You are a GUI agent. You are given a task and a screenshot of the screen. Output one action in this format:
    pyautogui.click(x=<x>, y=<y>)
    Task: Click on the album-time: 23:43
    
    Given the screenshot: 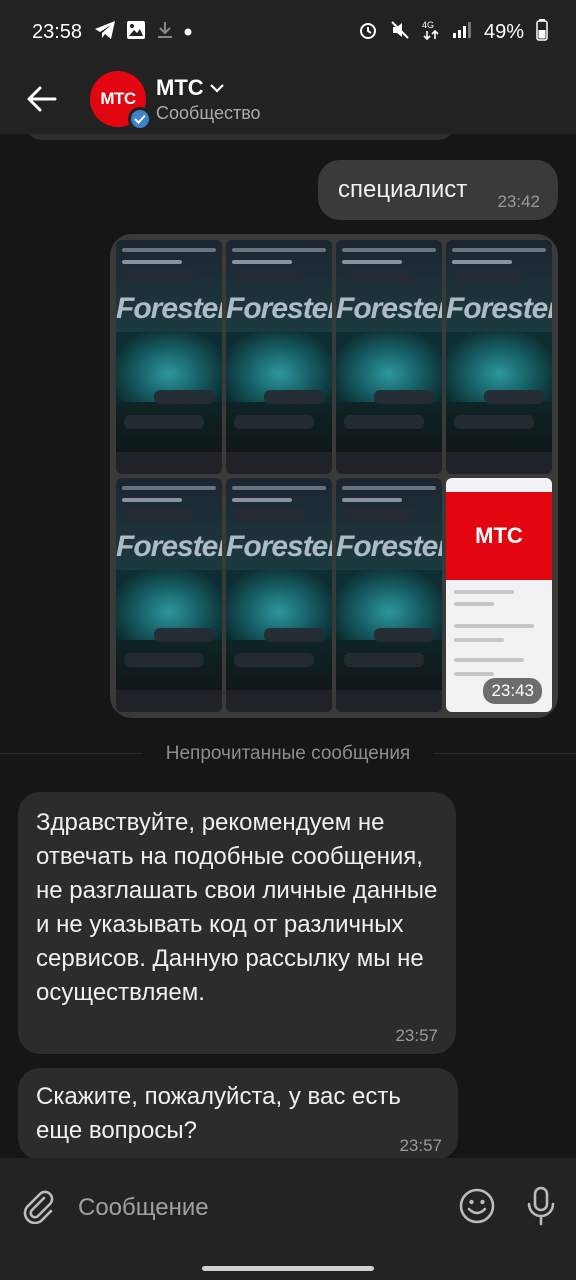 What is the action you would take?
    pyautogui.click(x=512, y=691)
    